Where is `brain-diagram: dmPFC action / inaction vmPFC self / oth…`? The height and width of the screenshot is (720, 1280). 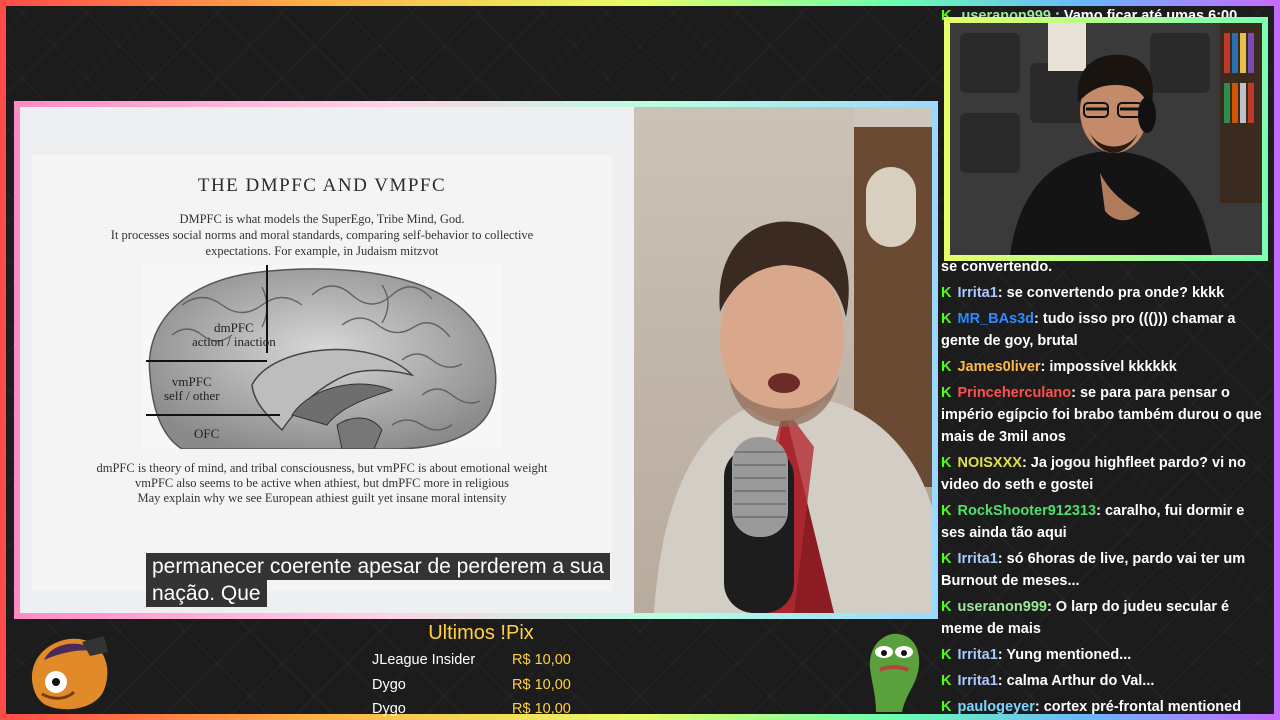
brain-diagram: dmPFC action / inaction vmPFC self / oth… is located at coordinates (322, 357).